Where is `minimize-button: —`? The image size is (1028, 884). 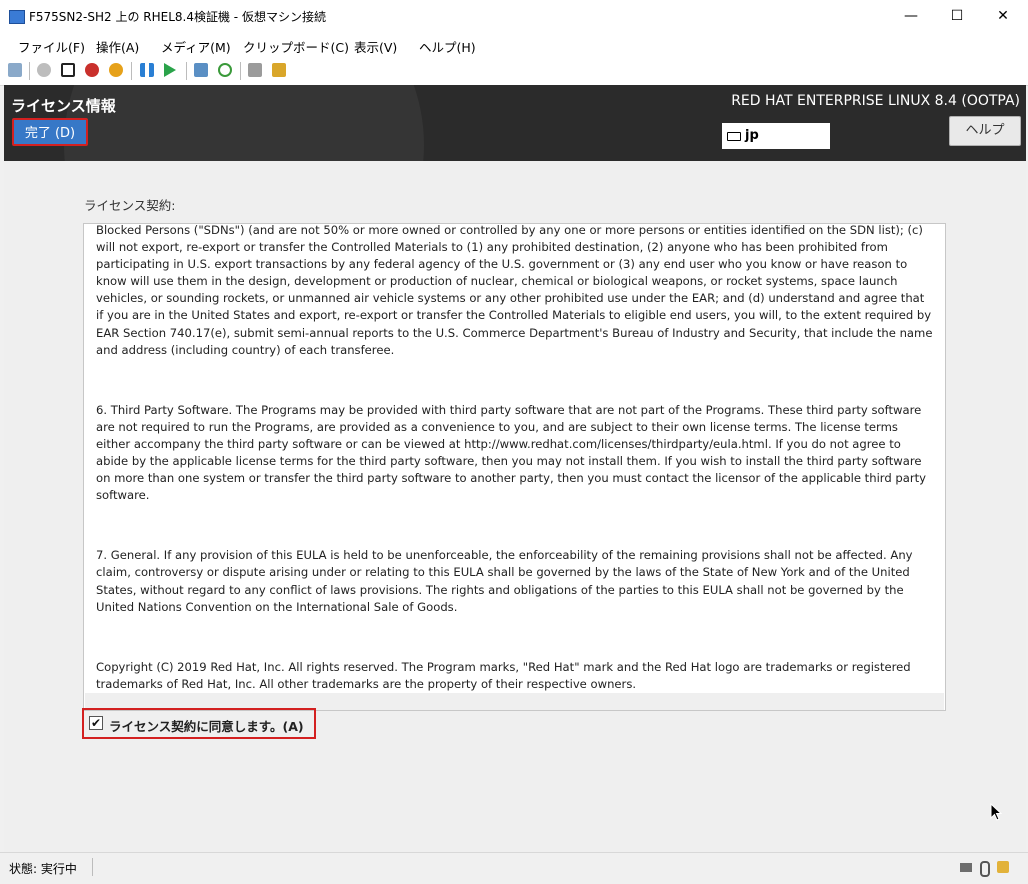 minimize-button: — is located at coordinates (911, 16).